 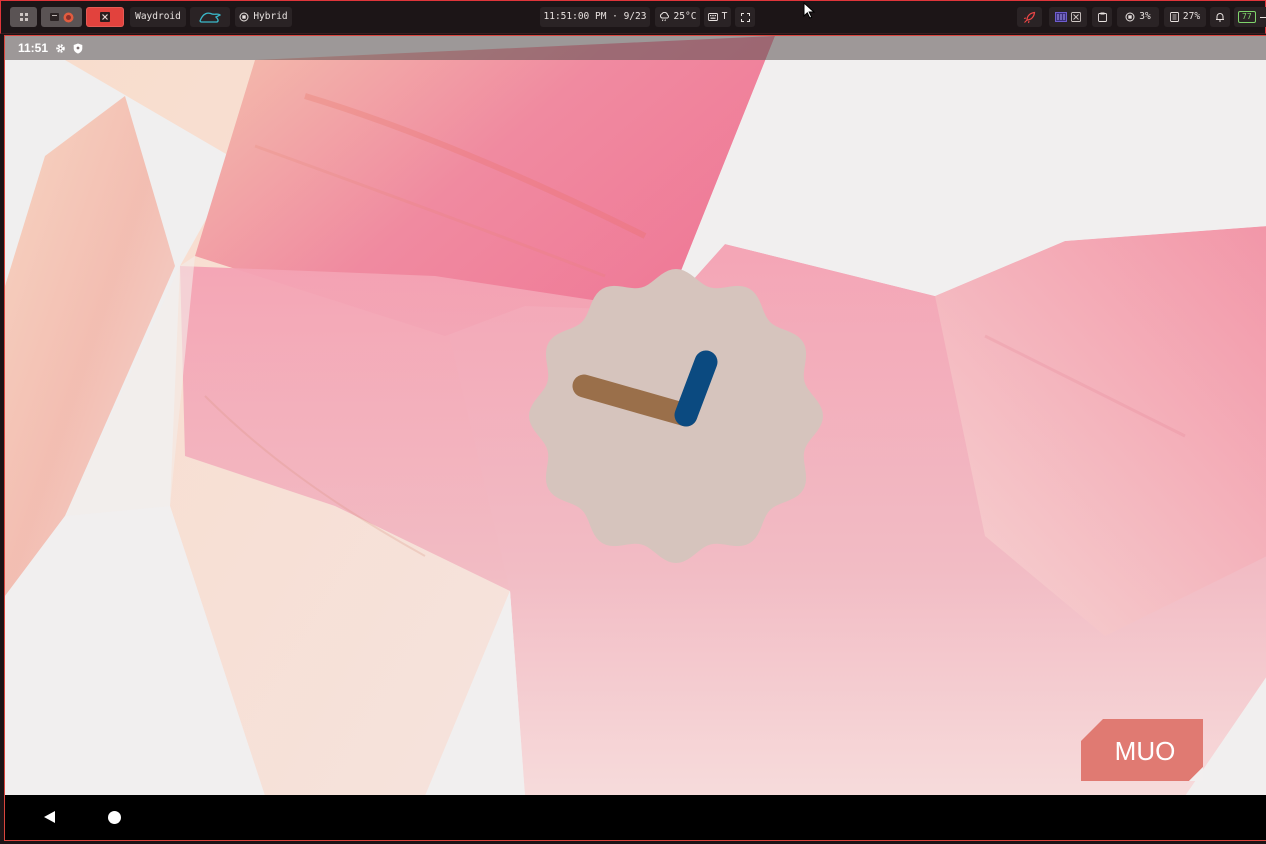 What do you see at coordinates (1262, 17) in the screenshot?
I see `battery-tail-divider` at bounding box center [1262, 17].